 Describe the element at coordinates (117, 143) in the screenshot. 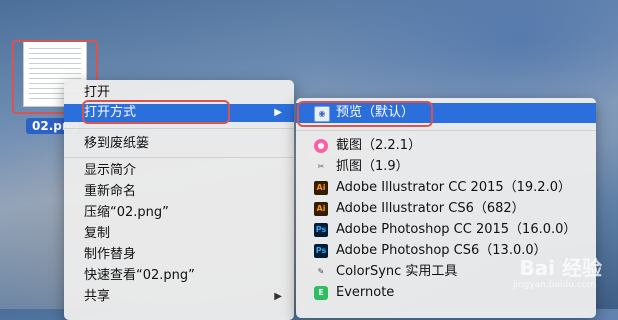

I see `menu-item-label: 移到废纸篓` at that location.